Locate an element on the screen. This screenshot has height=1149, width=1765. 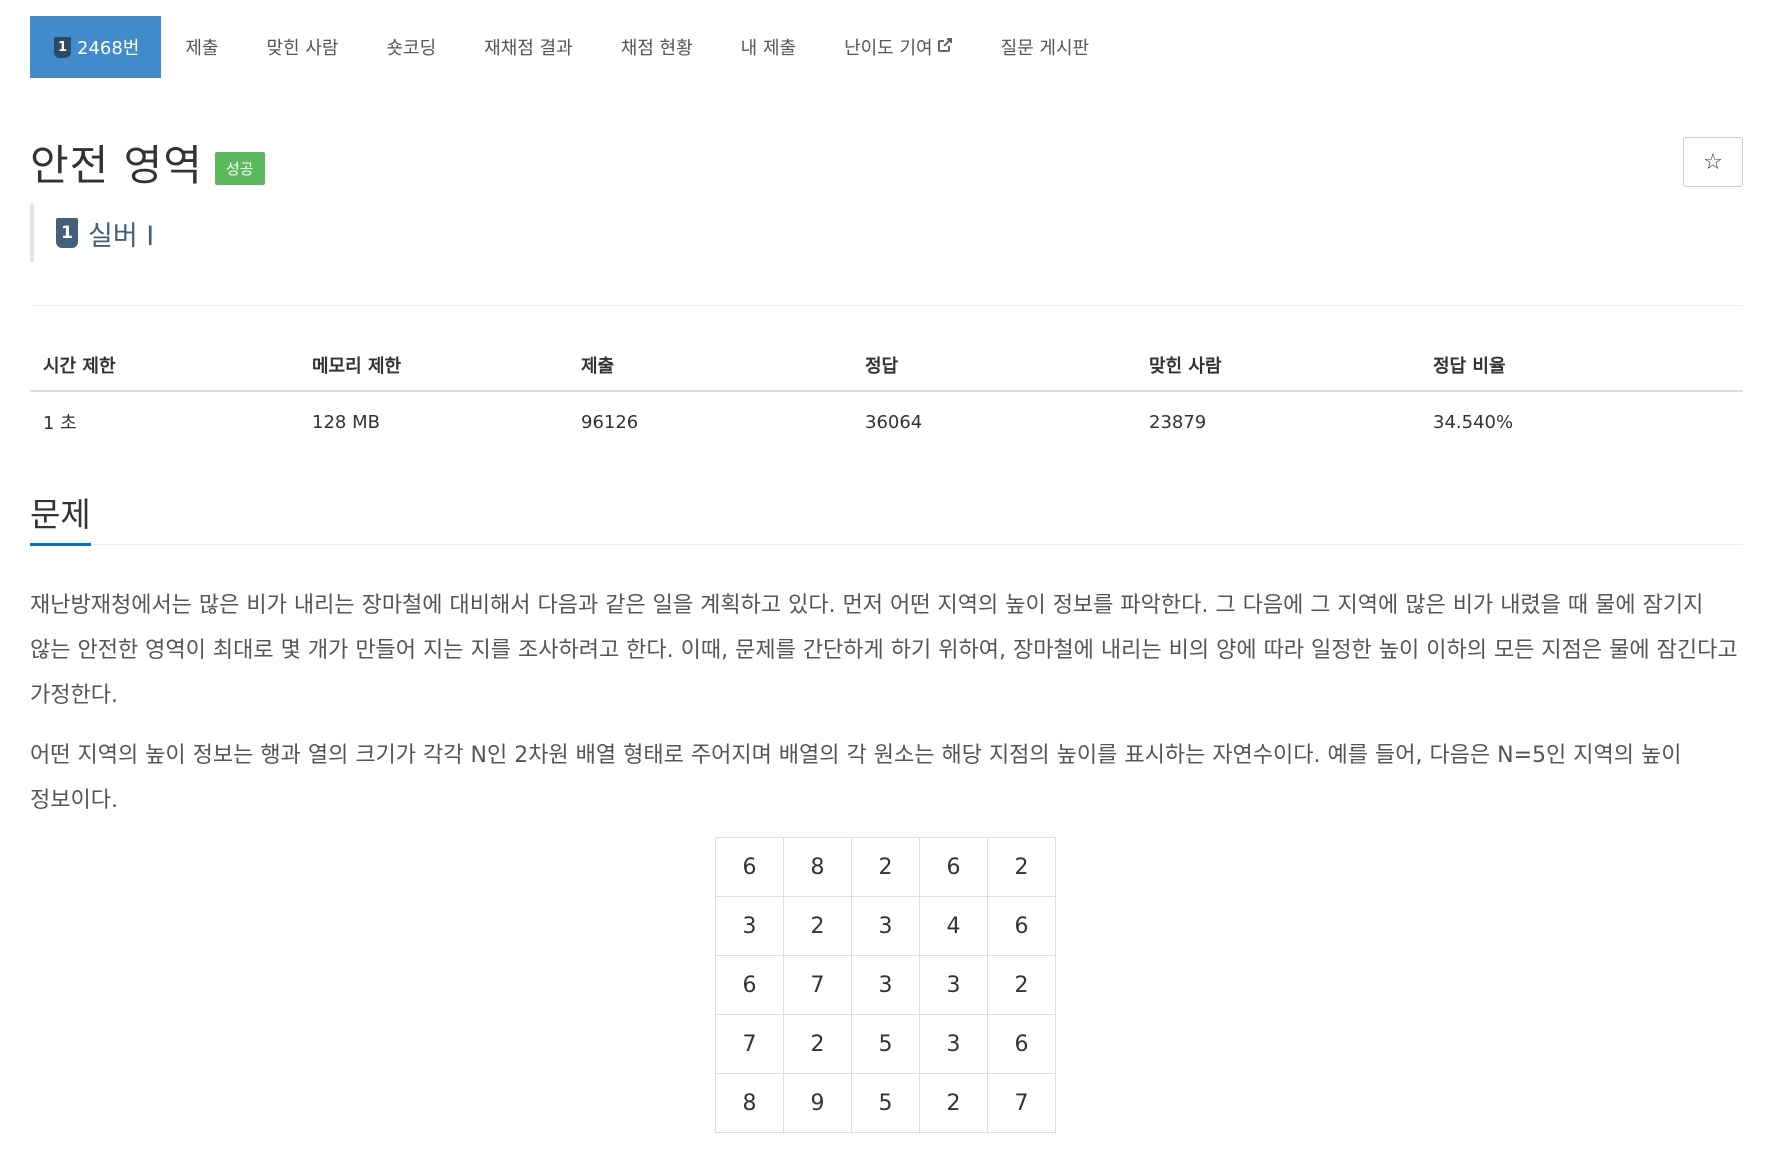
tab-solved-users-label: 맞힌 사람 is located at coordinates (302, 48).